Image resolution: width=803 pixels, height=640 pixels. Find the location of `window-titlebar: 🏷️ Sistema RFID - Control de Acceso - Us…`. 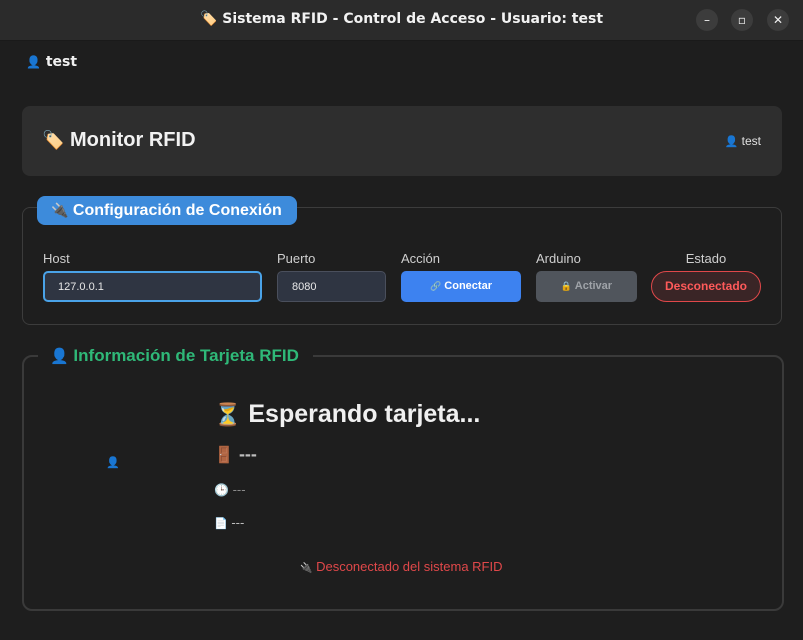

window-titlebar: 🏷️ Sistema RFID - Control de Acceso - Us… is located at coordinates (401, 20).